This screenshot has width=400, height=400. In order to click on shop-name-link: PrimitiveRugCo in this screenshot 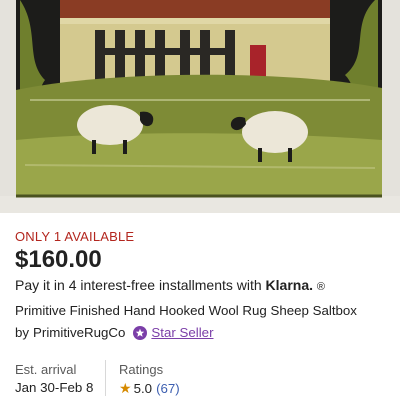, I will do `click(79, 332)`.